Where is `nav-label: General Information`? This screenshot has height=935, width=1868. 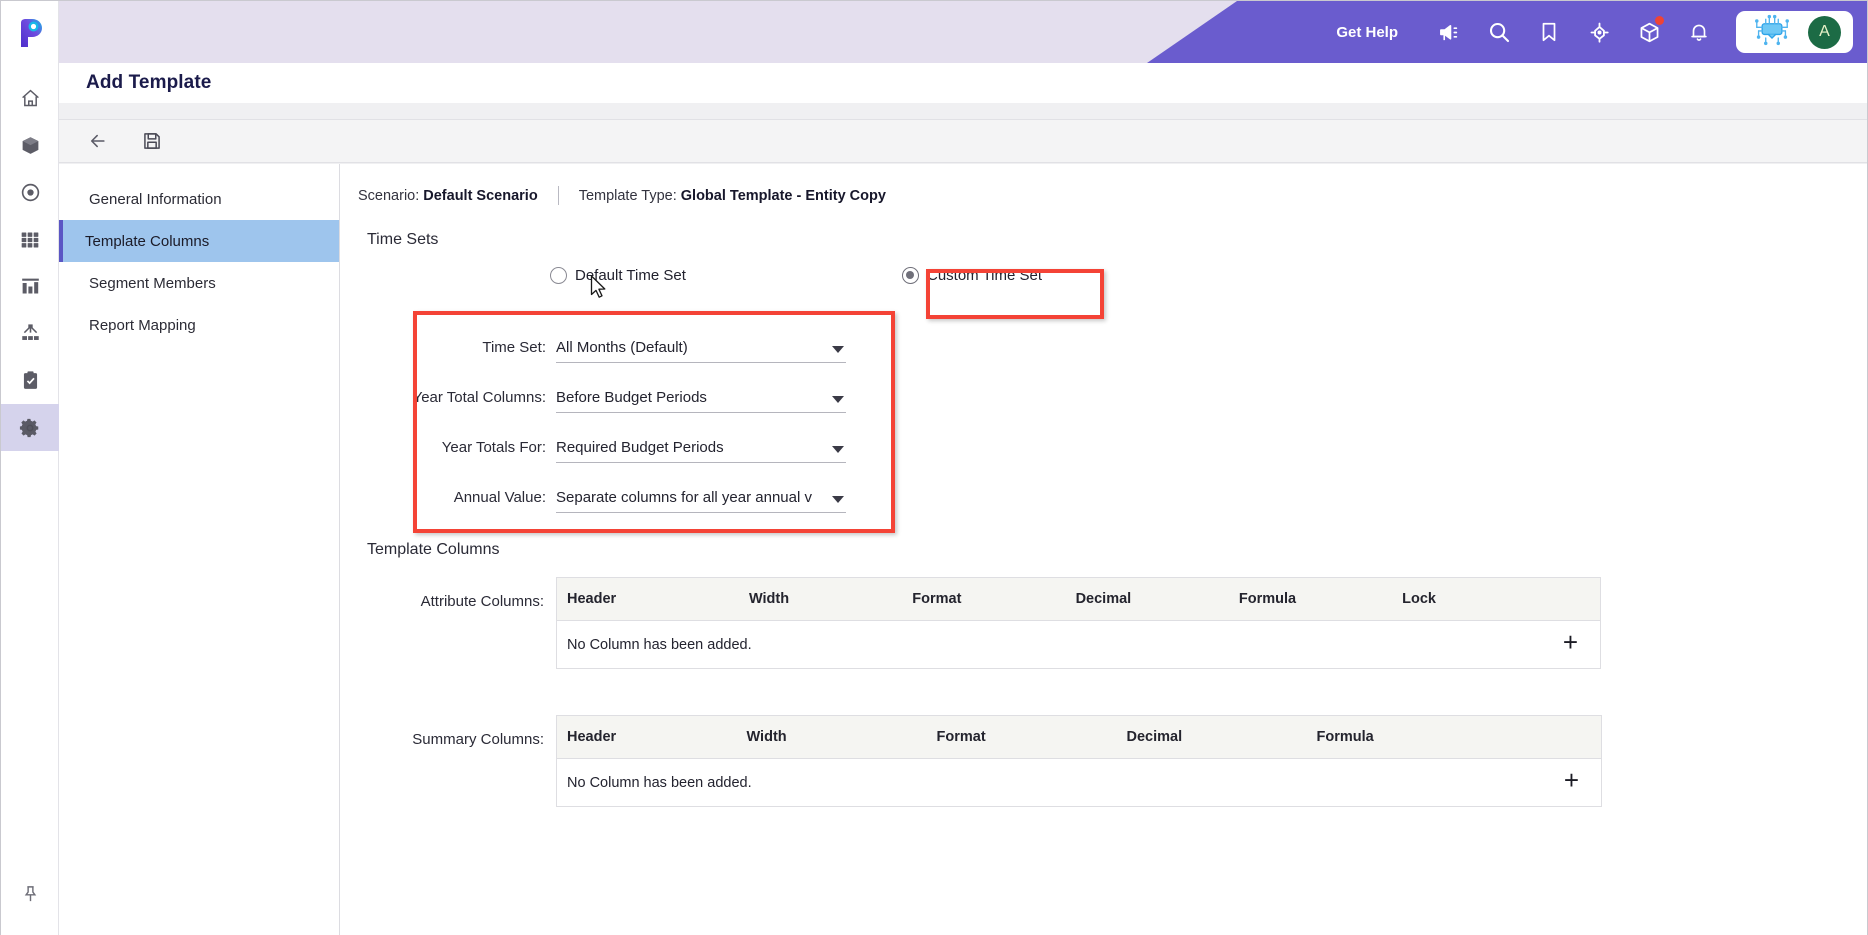
nav-label: General Information is located at coordinates (155, 199).